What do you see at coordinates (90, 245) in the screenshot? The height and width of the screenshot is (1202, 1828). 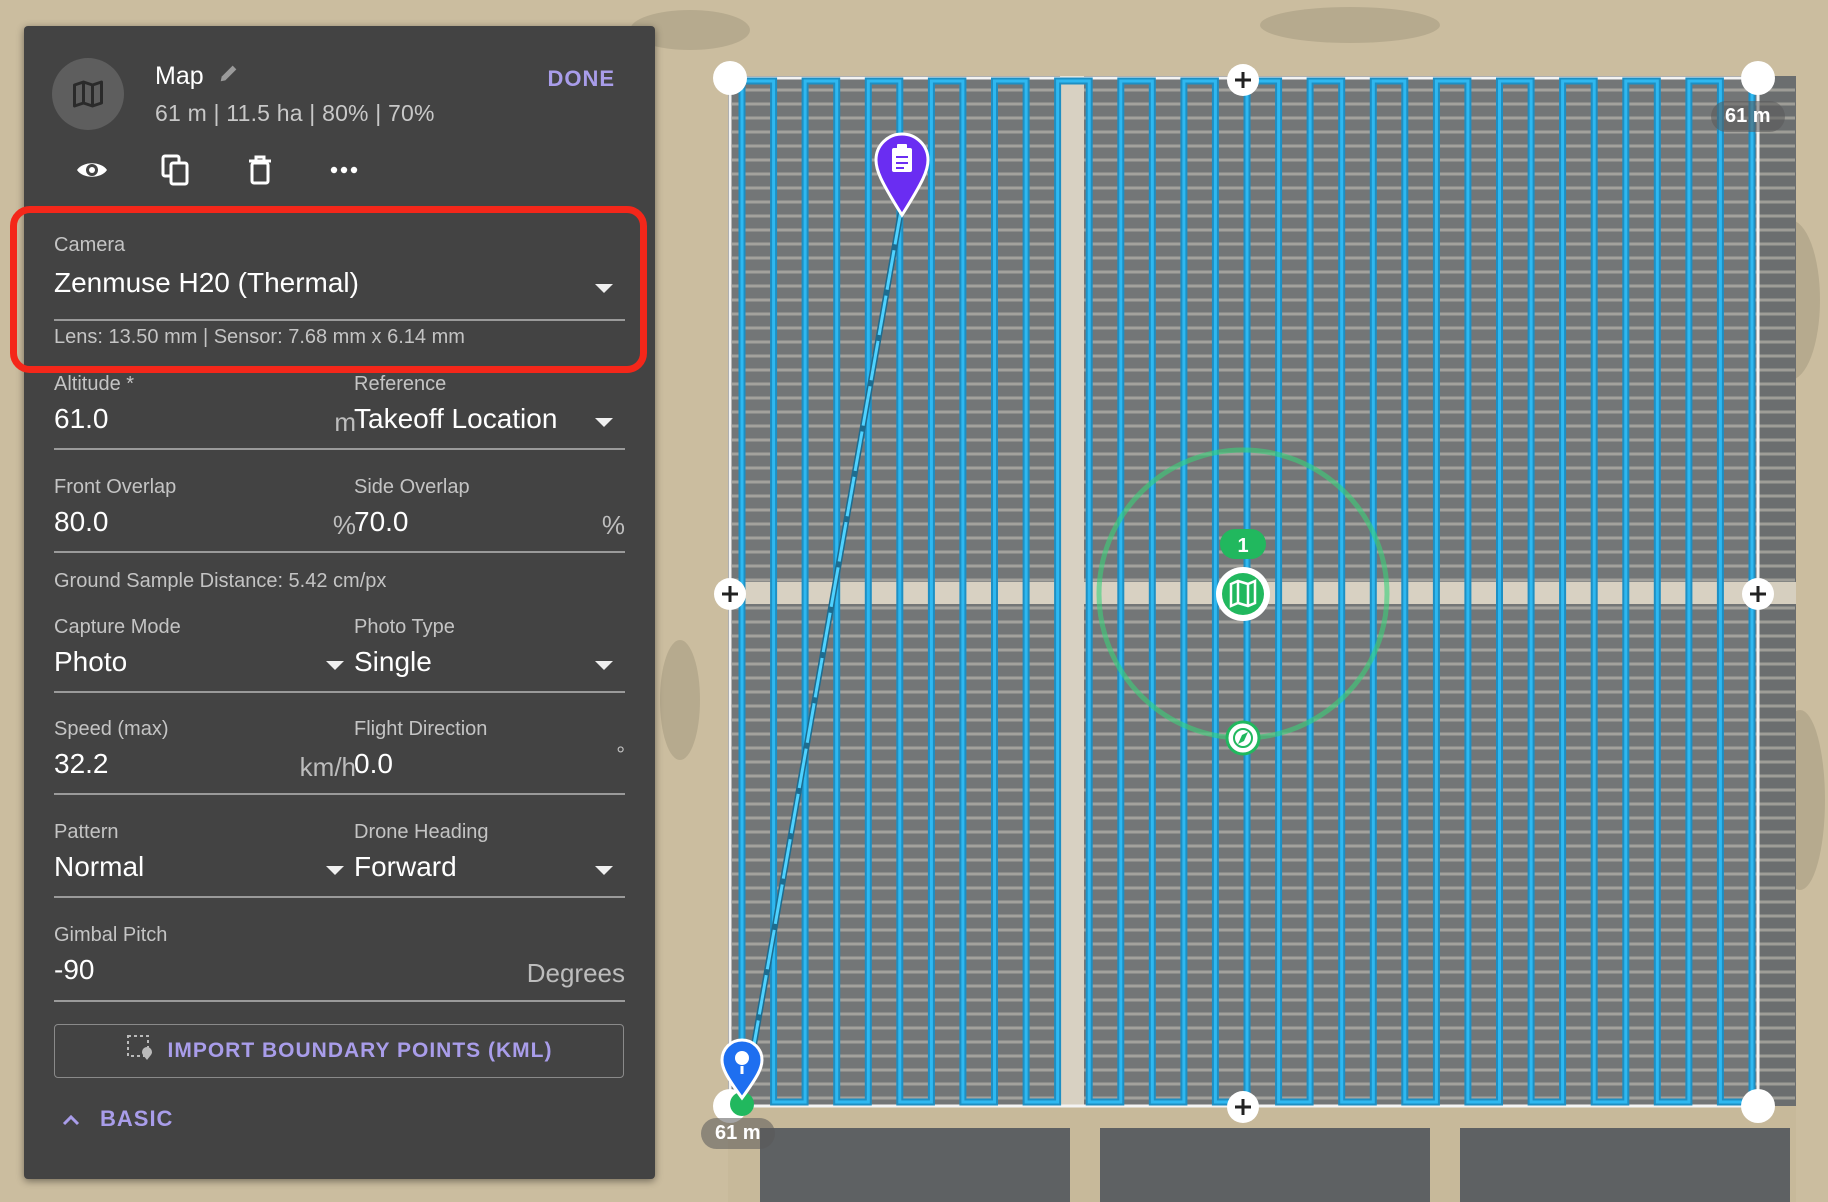 I see `camera-label: Camera` at bounding box center [90, 245].